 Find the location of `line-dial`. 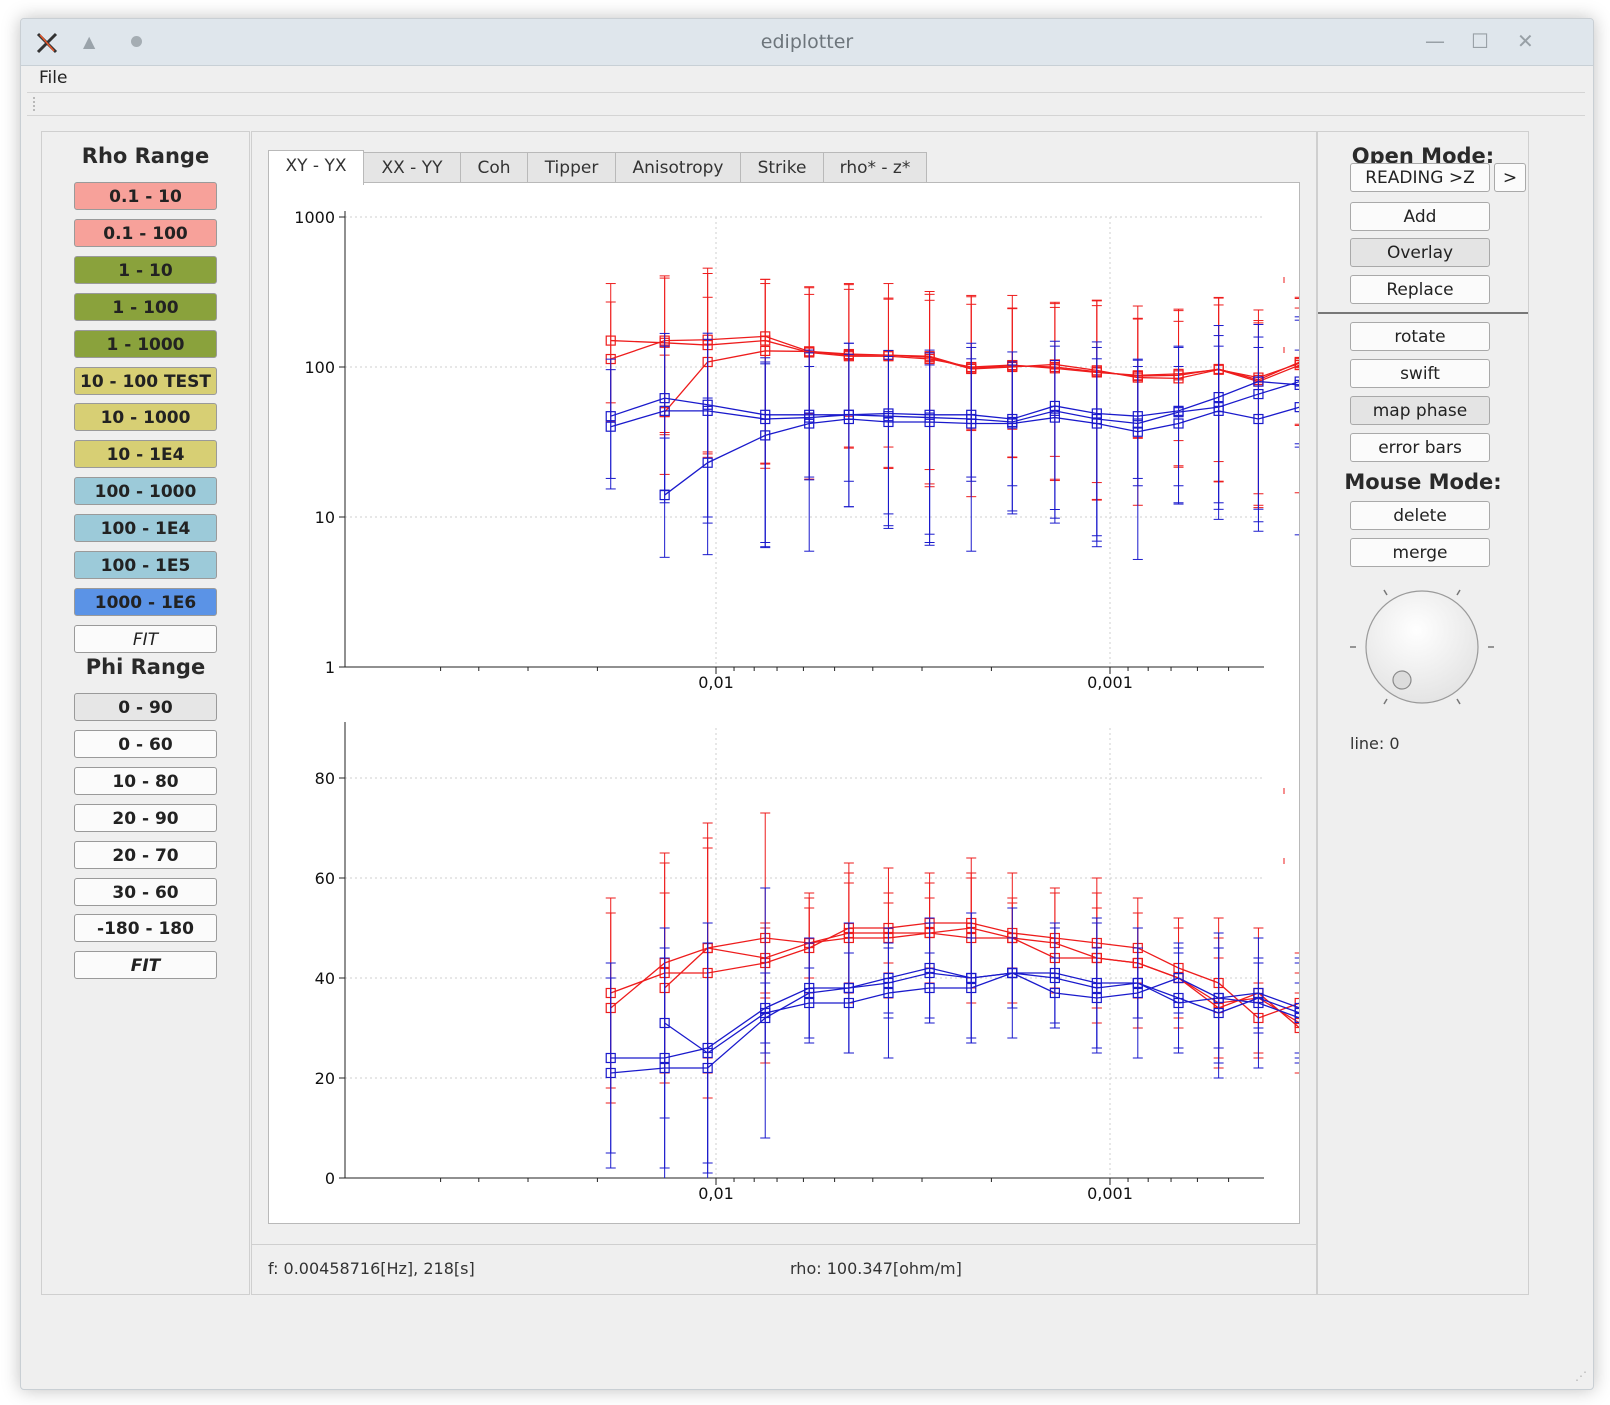

line-dial is located at coordinates (1424, 652).